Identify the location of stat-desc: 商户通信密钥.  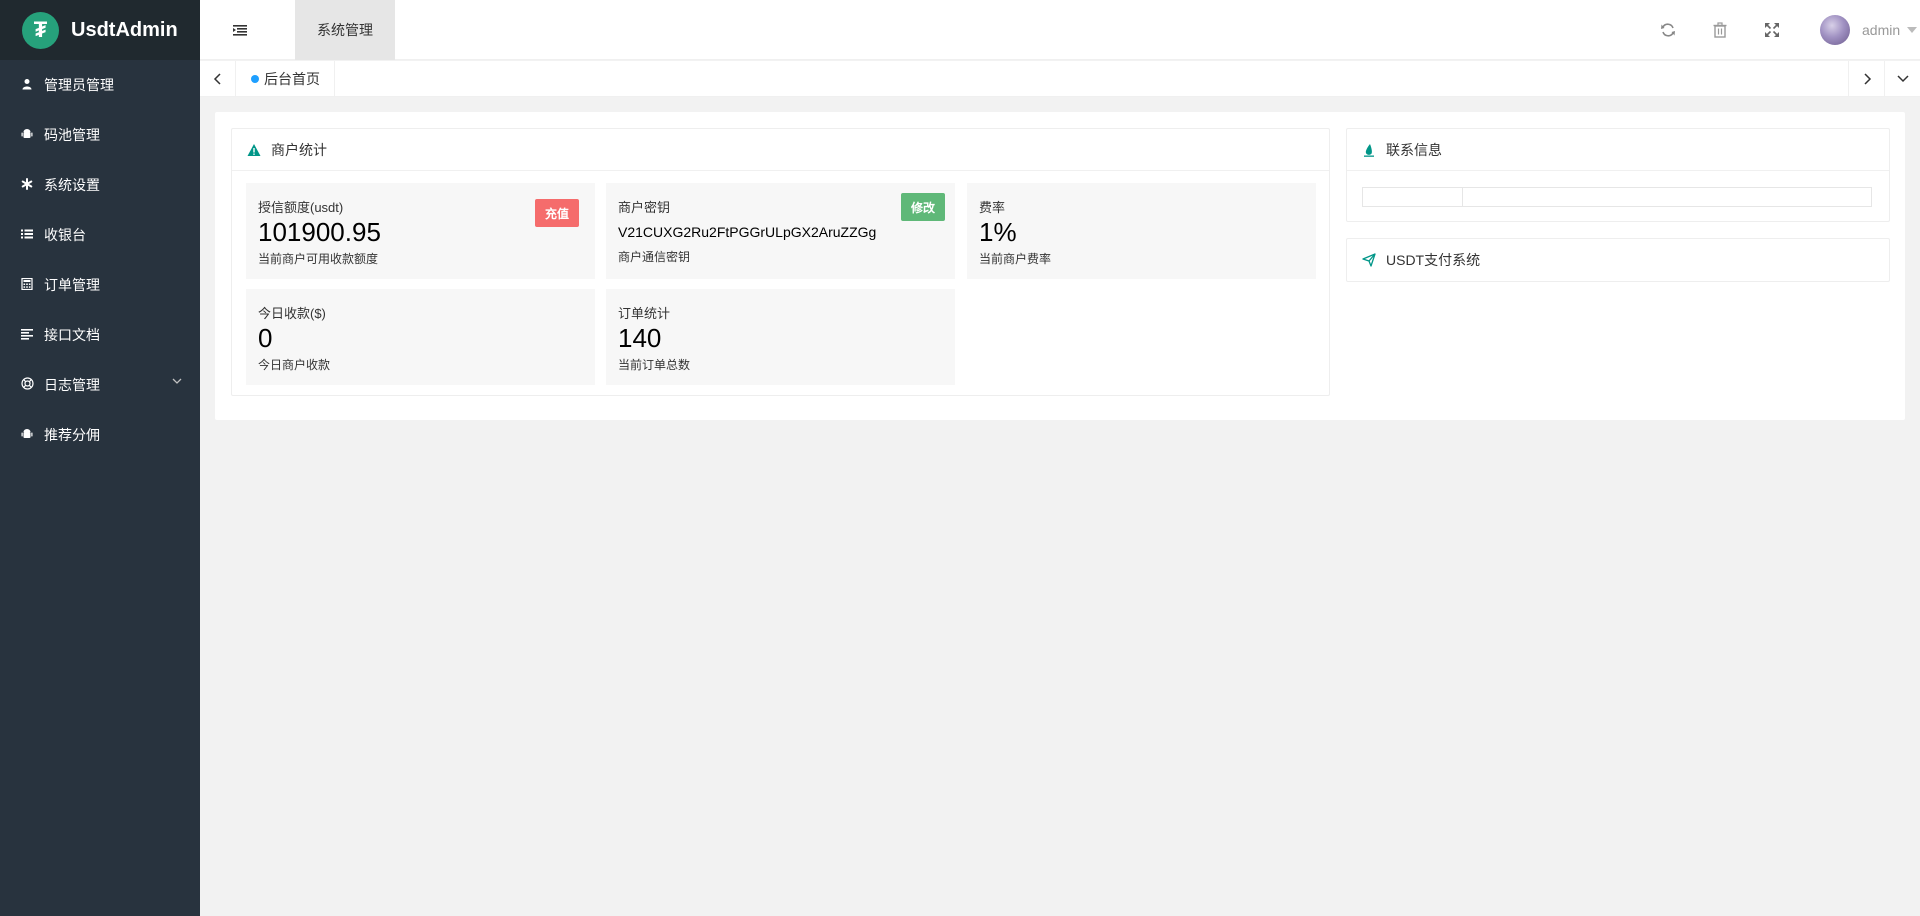
(654, 257).